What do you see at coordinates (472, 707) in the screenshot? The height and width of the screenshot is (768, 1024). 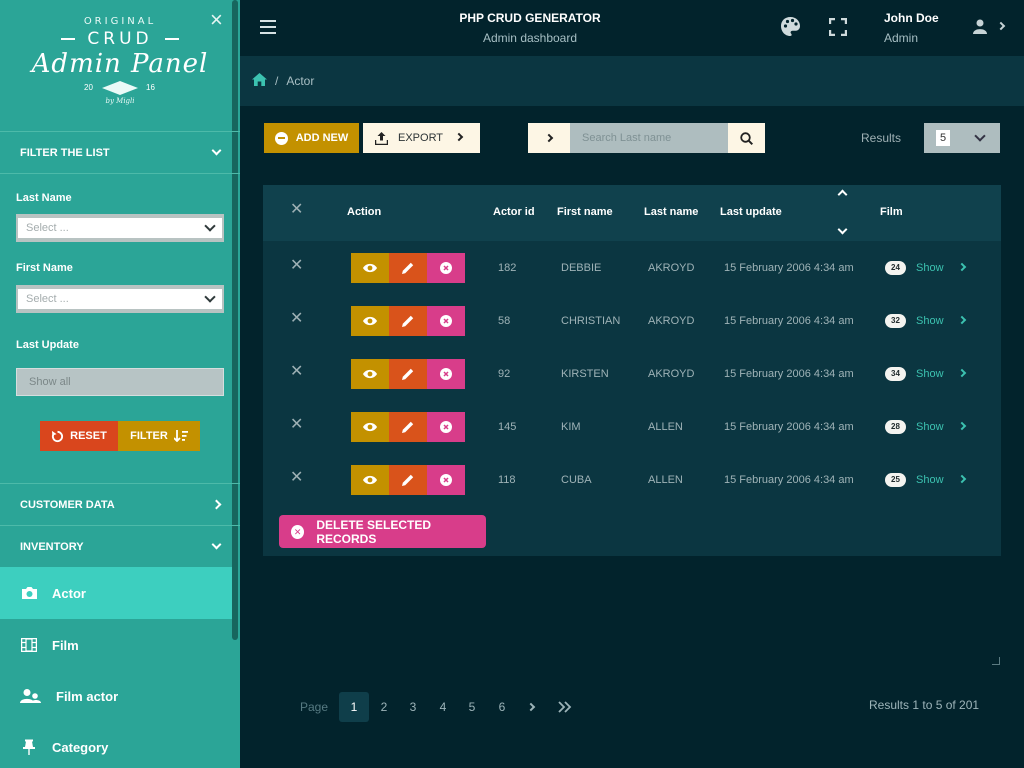 I see `page-5-button: 5` at bounding box center [472, 707].